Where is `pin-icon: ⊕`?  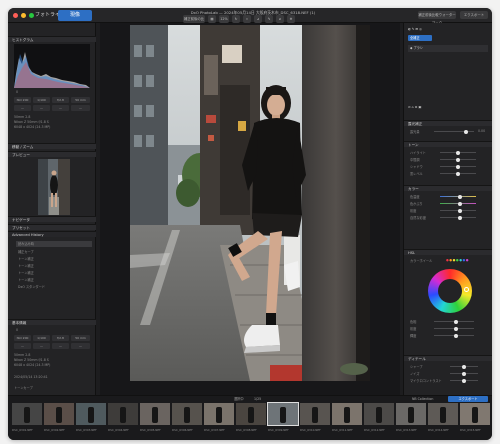
pin-icon: ⊕ is located at coordinates (291, 19).